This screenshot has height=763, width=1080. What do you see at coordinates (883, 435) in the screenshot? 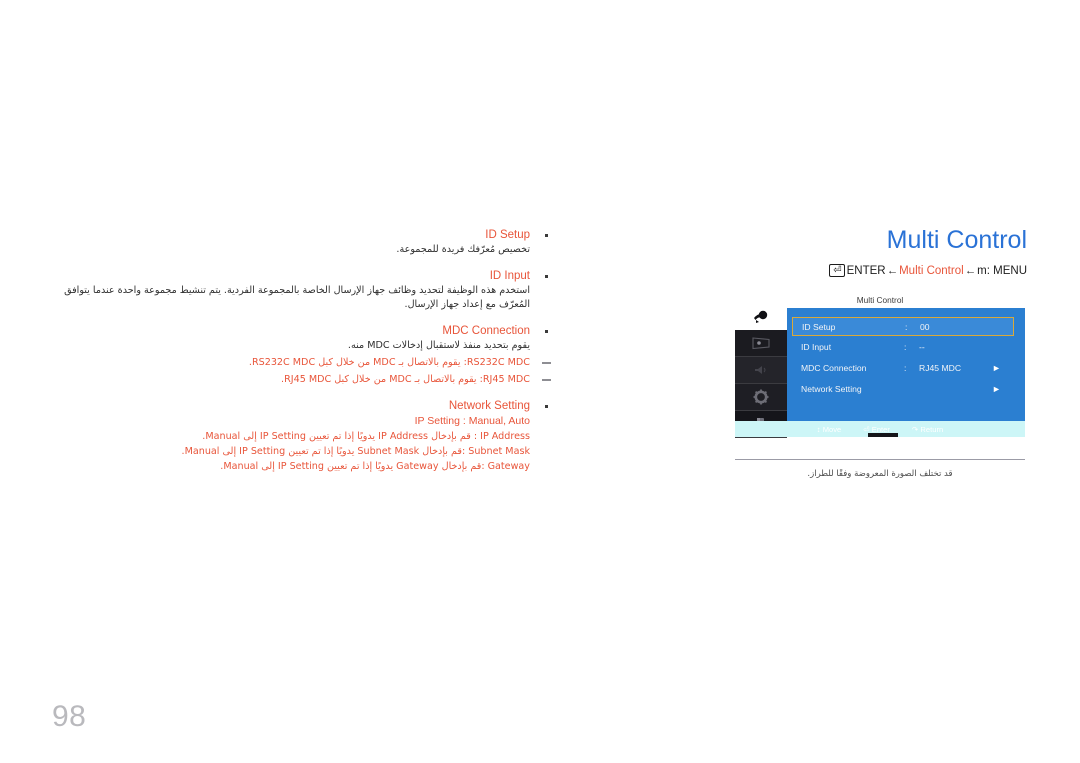
I see `osd-footer-indicator` at bounding box center [883, 435].